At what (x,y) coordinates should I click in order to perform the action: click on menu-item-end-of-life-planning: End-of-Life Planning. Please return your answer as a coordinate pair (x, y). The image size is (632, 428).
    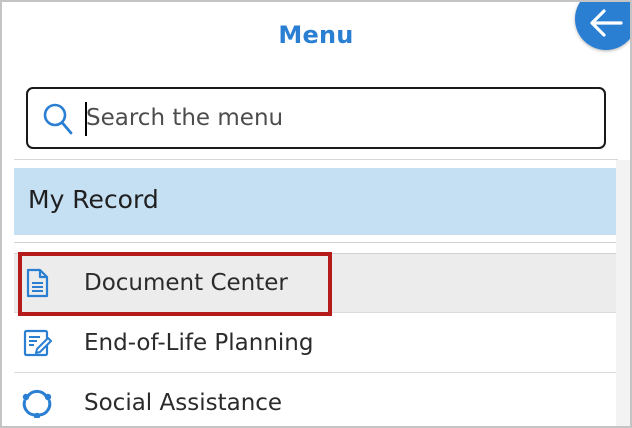
    Looking at the image, I should click on (315, 343).